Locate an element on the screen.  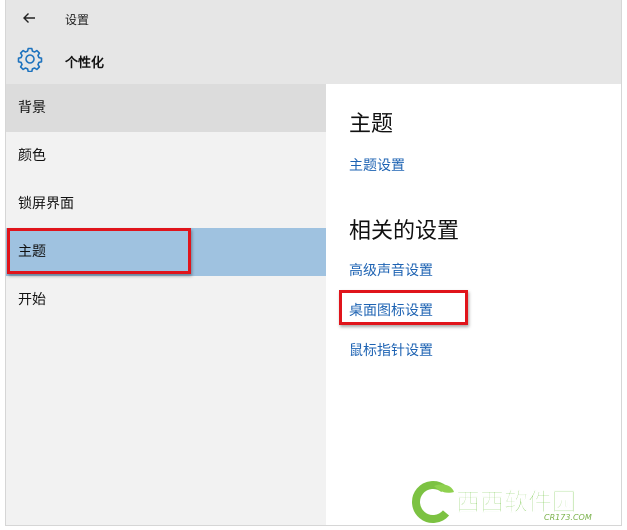
related-settings-heading: 相关的设置 is located at coordinates (404, 231).